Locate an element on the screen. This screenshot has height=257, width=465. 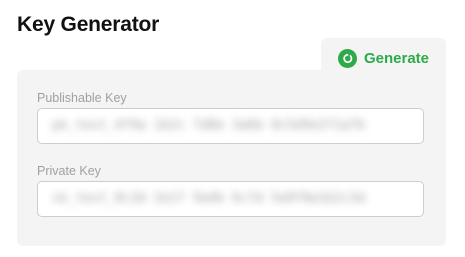
publishable-key-label: Publishable Key is located at coordinates (82, 98).